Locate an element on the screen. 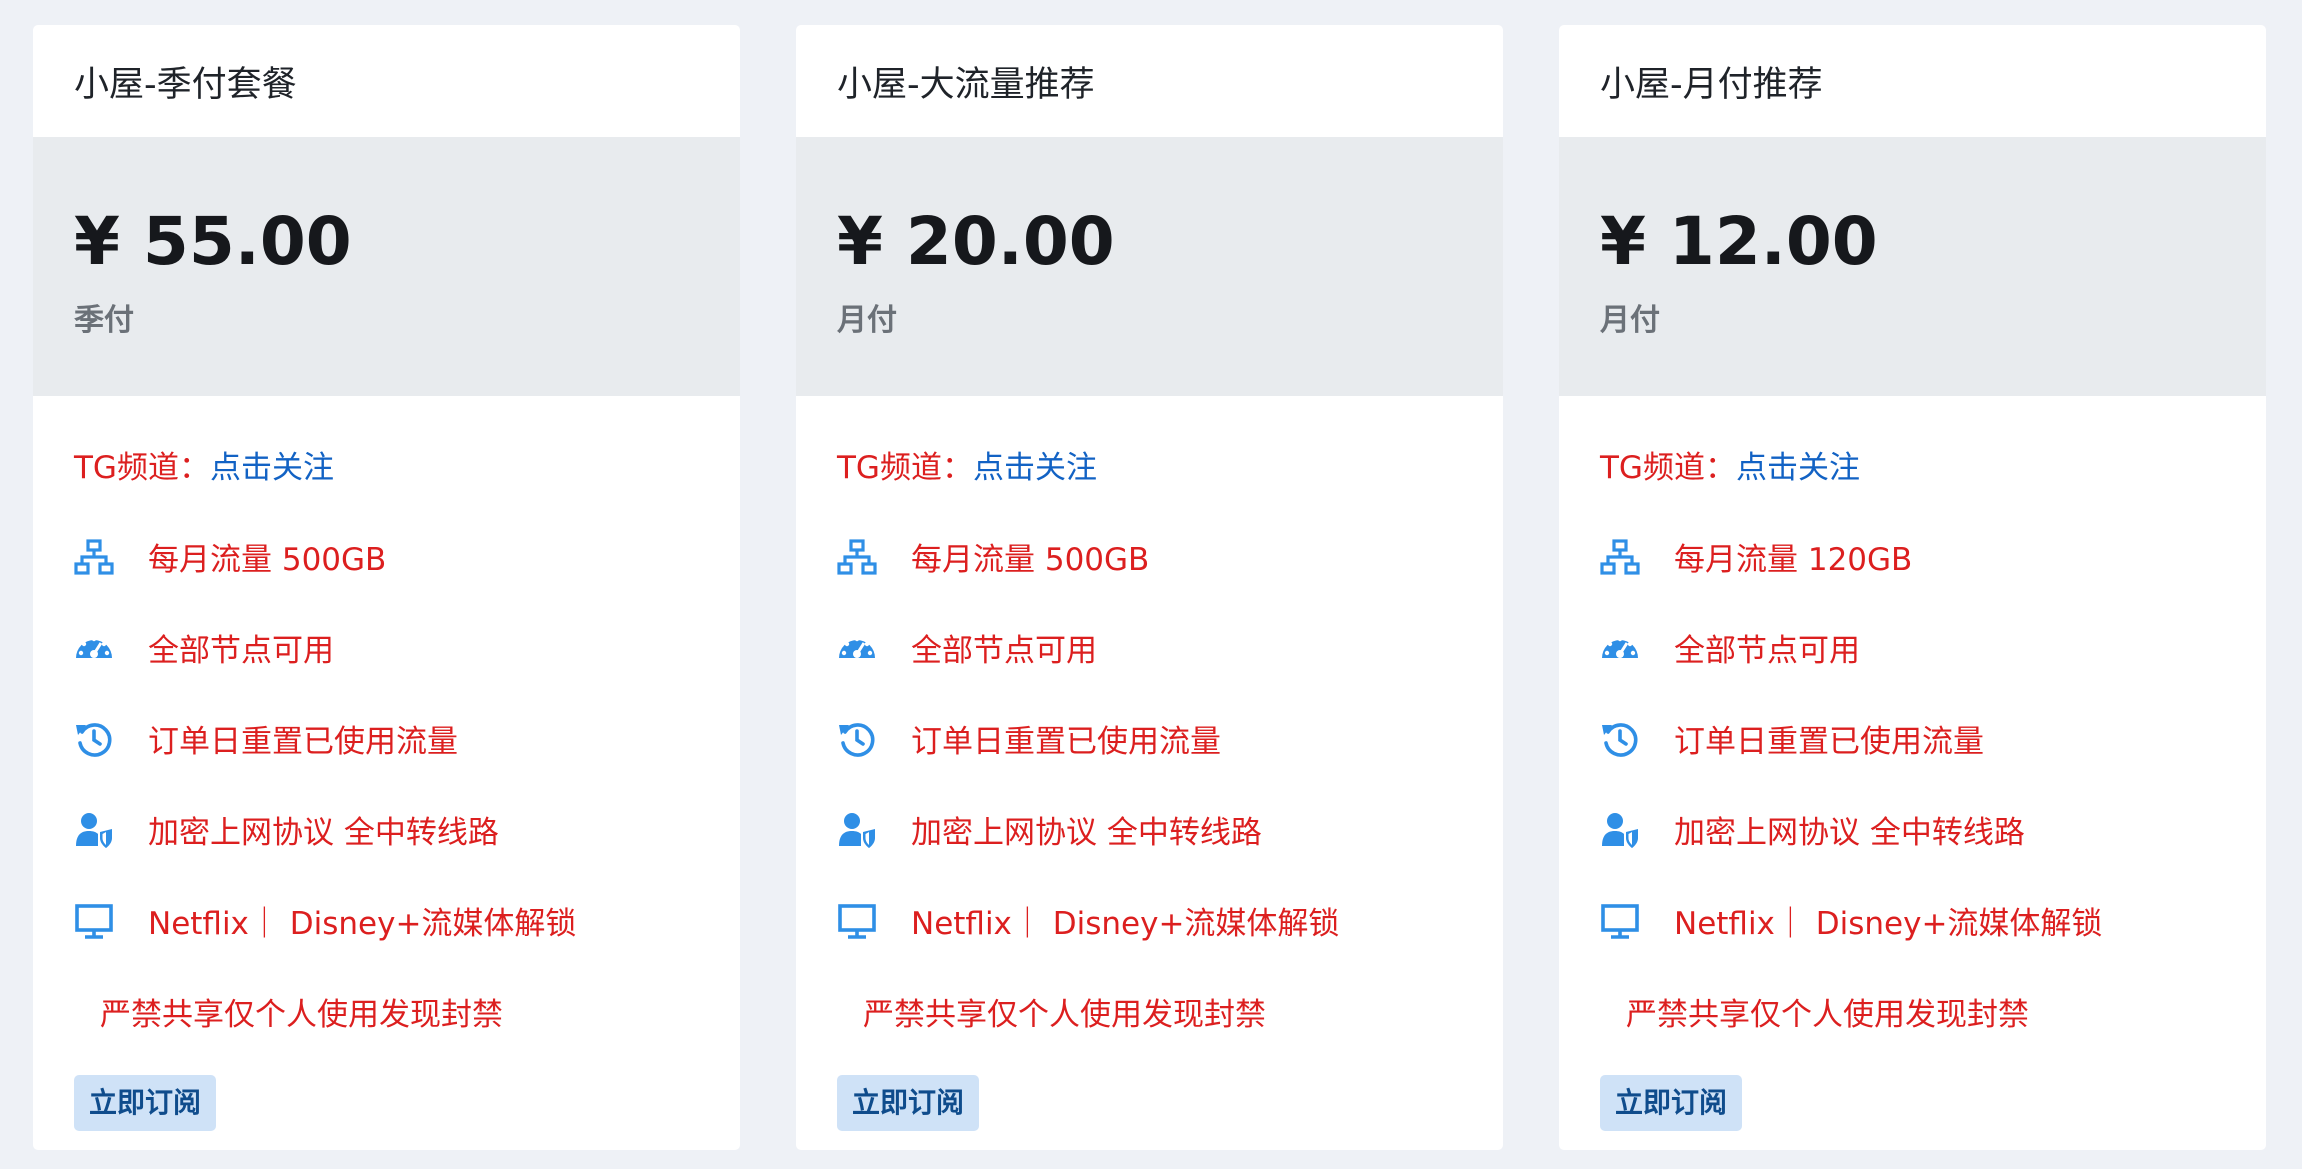 This screenshot has width=2302, height=1169. plan-price: ¥ 20.00 is located at coordinates (976, 241).